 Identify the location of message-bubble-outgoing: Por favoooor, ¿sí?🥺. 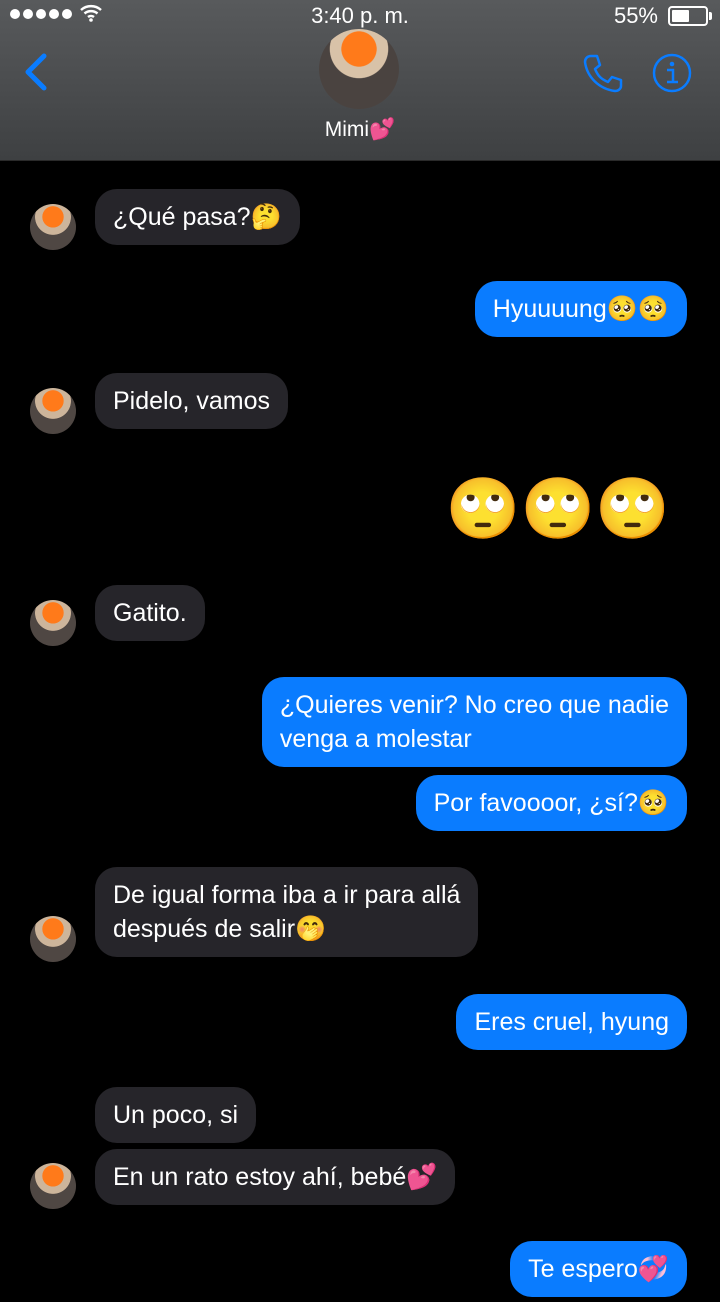
(551, 803).